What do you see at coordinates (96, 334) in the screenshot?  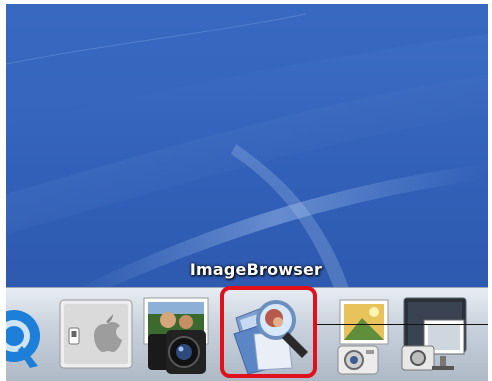 I see `system-preferences-icon` at bounding box center [96, 334].